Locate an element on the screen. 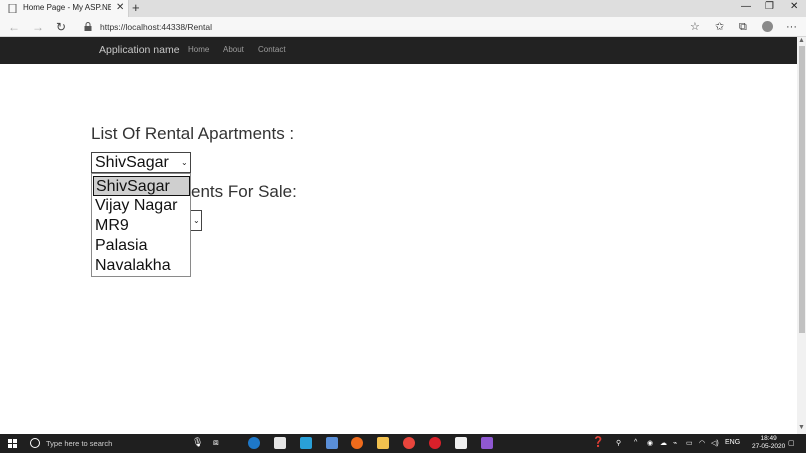 This screenshot has width=806, height=453. tab-title: Home Page - My ASP.NET Appli is located at coordinates (67, 7).